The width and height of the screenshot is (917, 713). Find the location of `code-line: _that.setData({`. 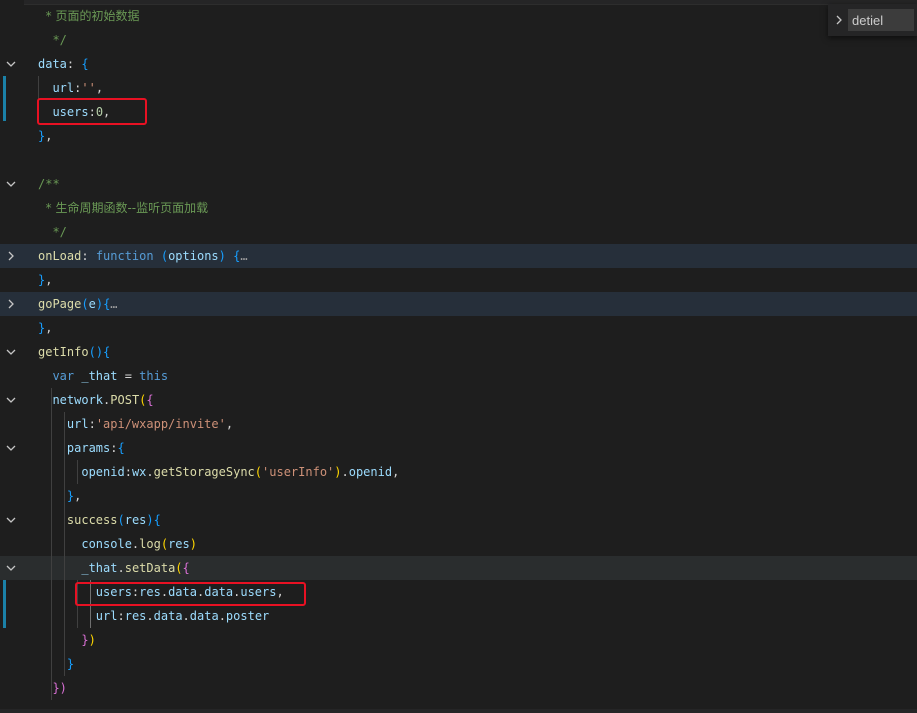

code-line: _that.setData({ is located at coordinates (458, 568).